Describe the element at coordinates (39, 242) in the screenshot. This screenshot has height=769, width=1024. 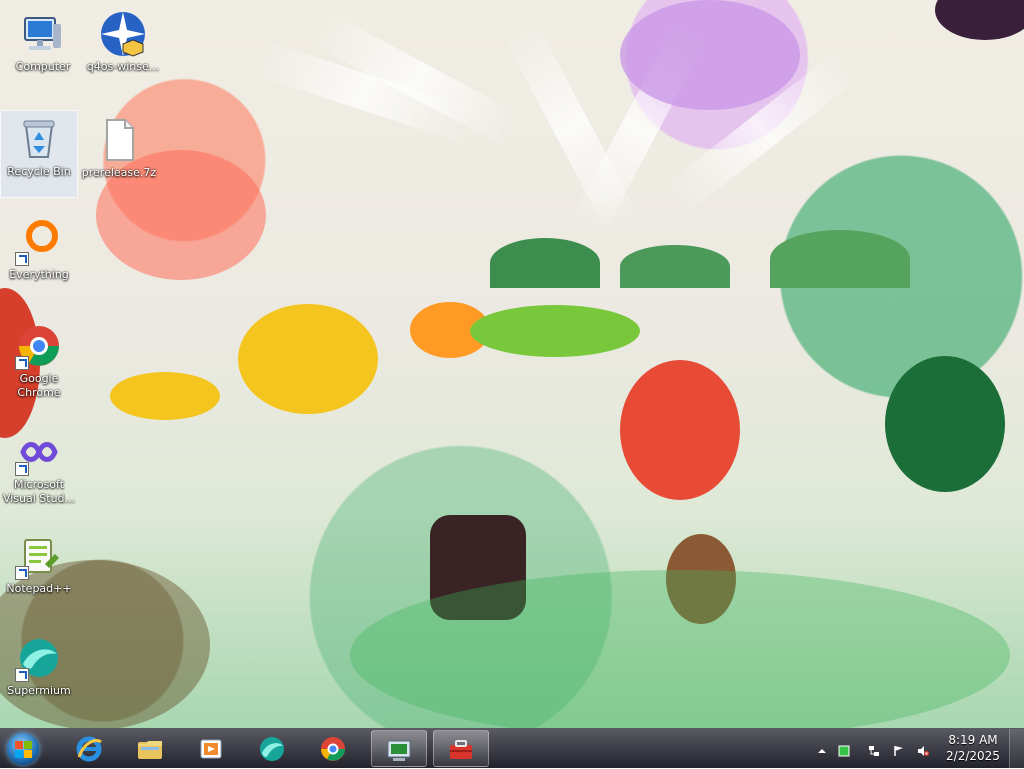
I see `search-icon` at that location.